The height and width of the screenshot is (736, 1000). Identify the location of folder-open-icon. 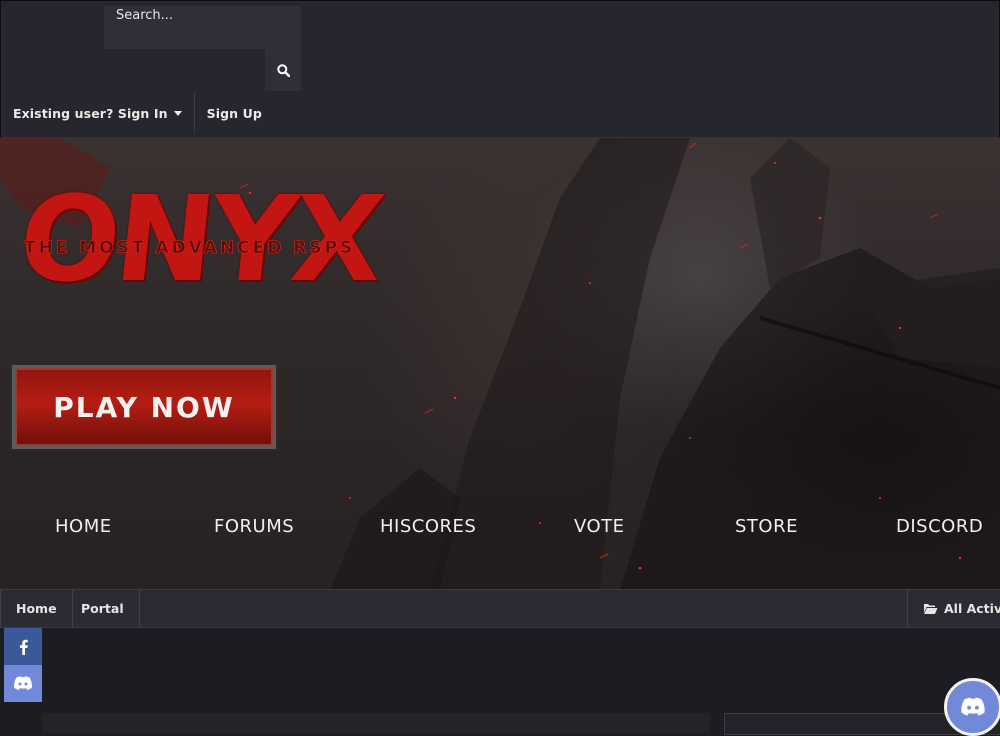
(931, 608).